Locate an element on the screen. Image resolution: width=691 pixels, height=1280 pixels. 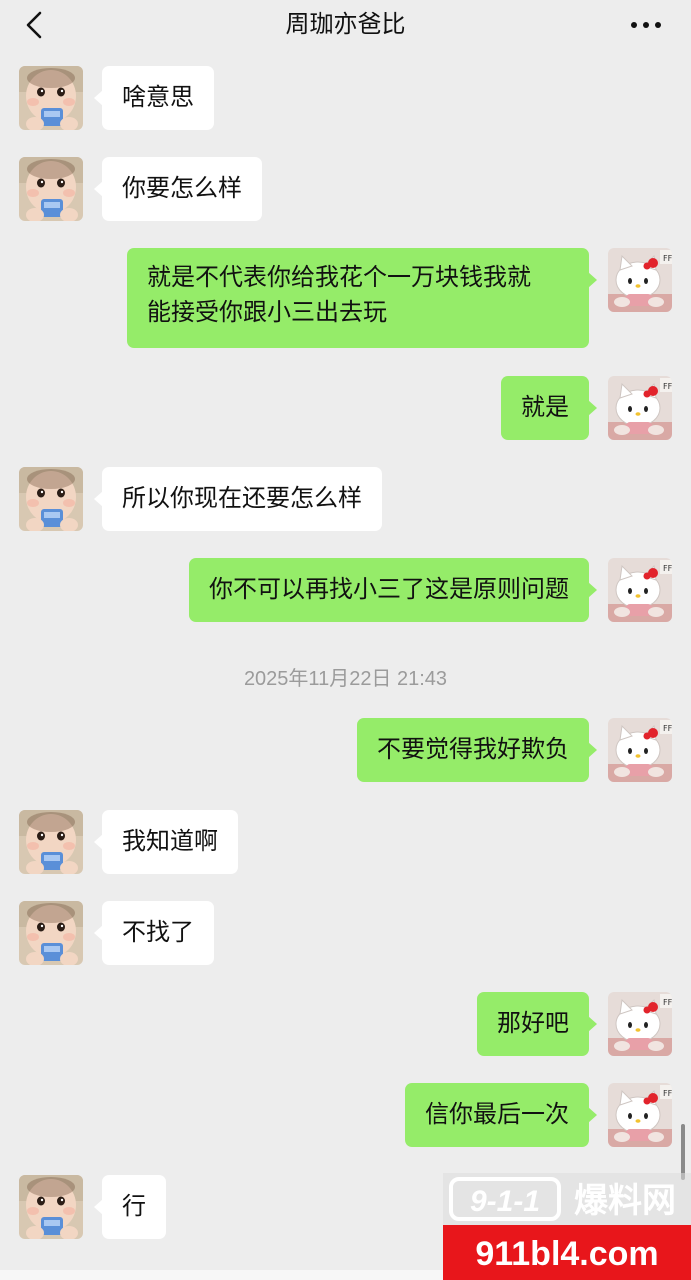
message-row: 不找了 is located at coordinates (345, 933).